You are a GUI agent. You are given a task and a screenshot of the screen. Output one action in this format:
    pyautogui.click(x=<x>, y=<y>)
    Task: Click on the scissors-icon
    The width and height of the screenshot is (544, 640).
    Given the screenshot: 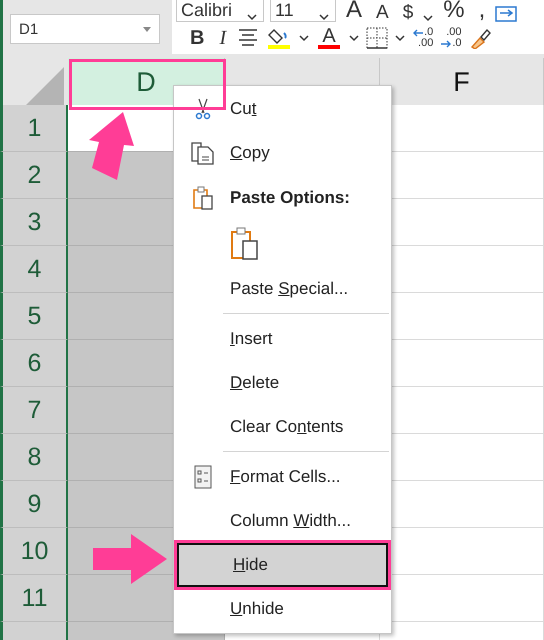 What is the action you would take?
    pyautogui.click(x=203, y=109)
    